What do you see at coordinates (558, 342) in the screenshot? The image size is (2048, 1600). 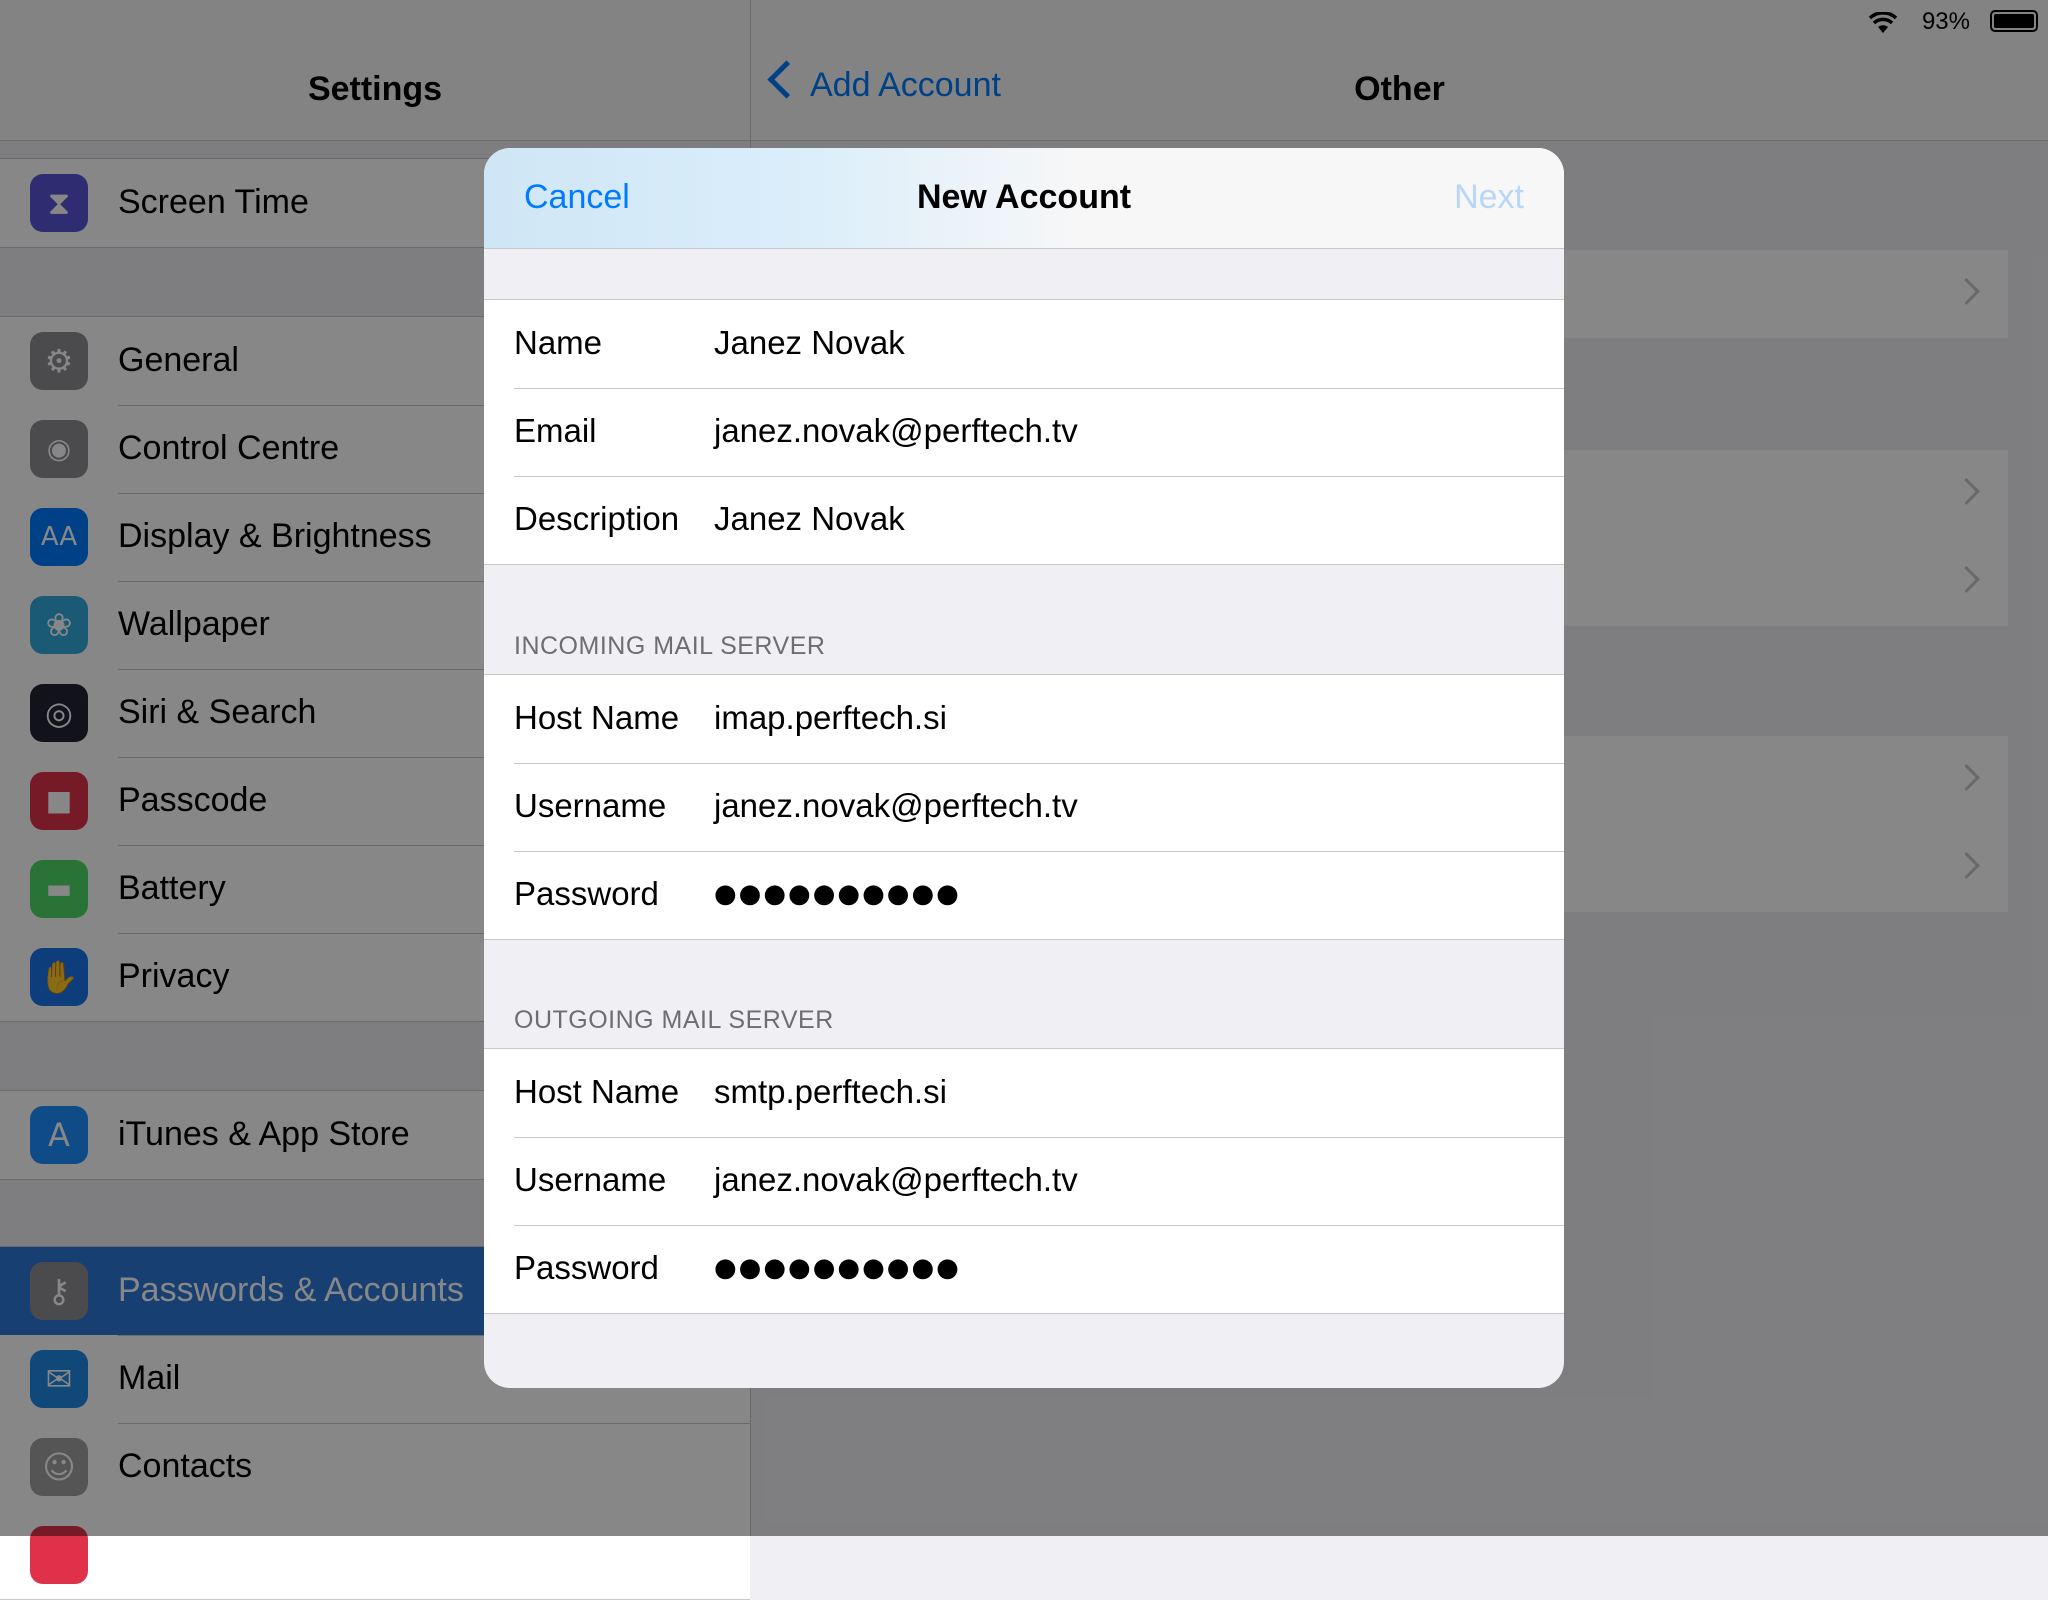 I see `field-label: Name` at bounding box center [558, 342].